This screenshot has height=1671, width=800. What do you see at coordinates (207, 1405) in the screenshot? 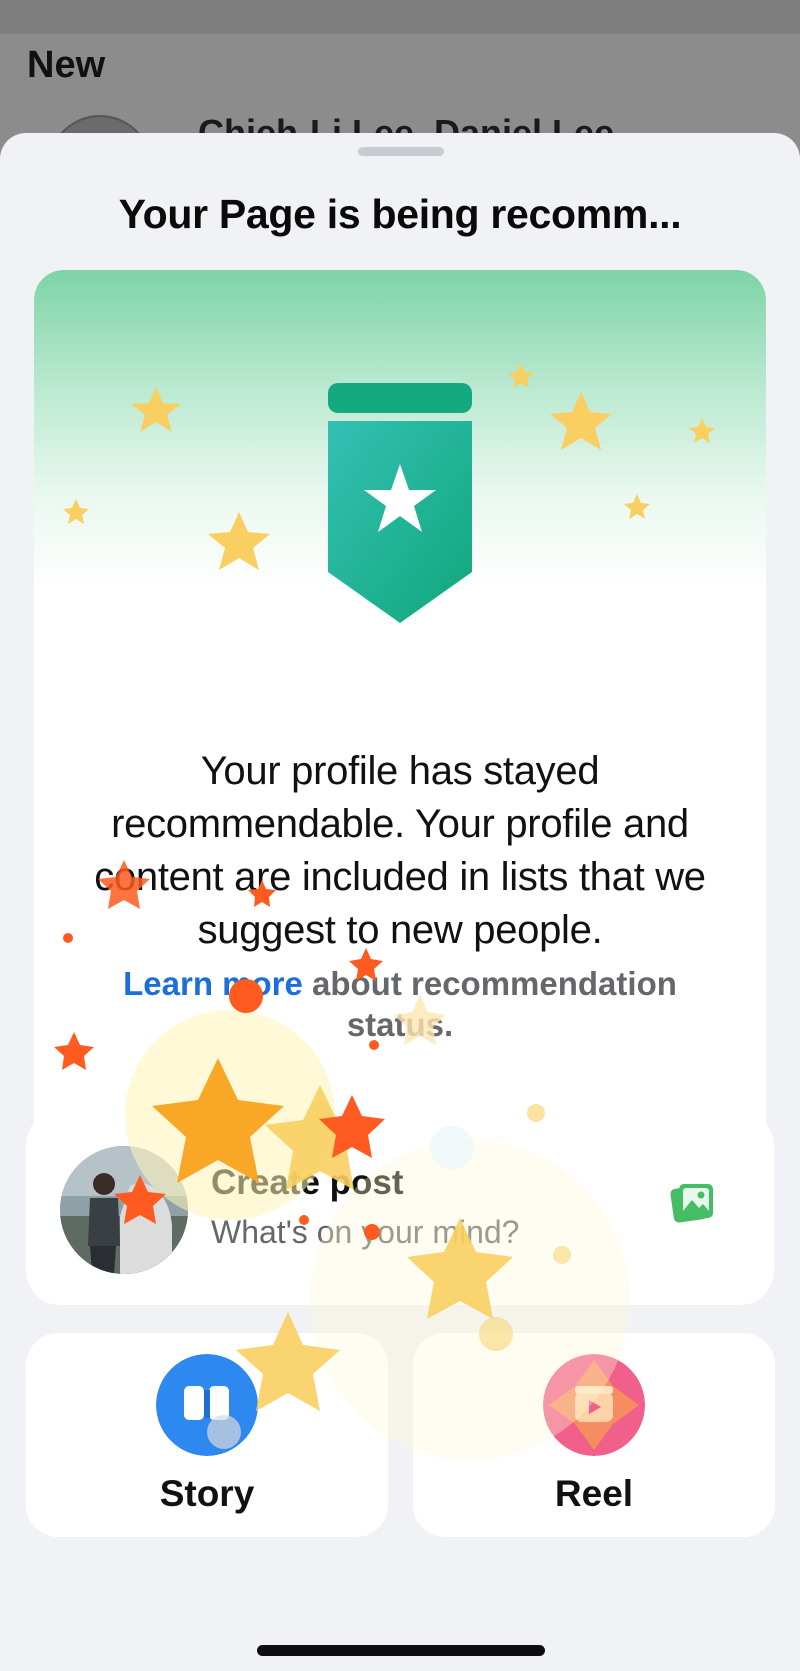
I see `story-book-icon` at bounding box center [207, 1405].